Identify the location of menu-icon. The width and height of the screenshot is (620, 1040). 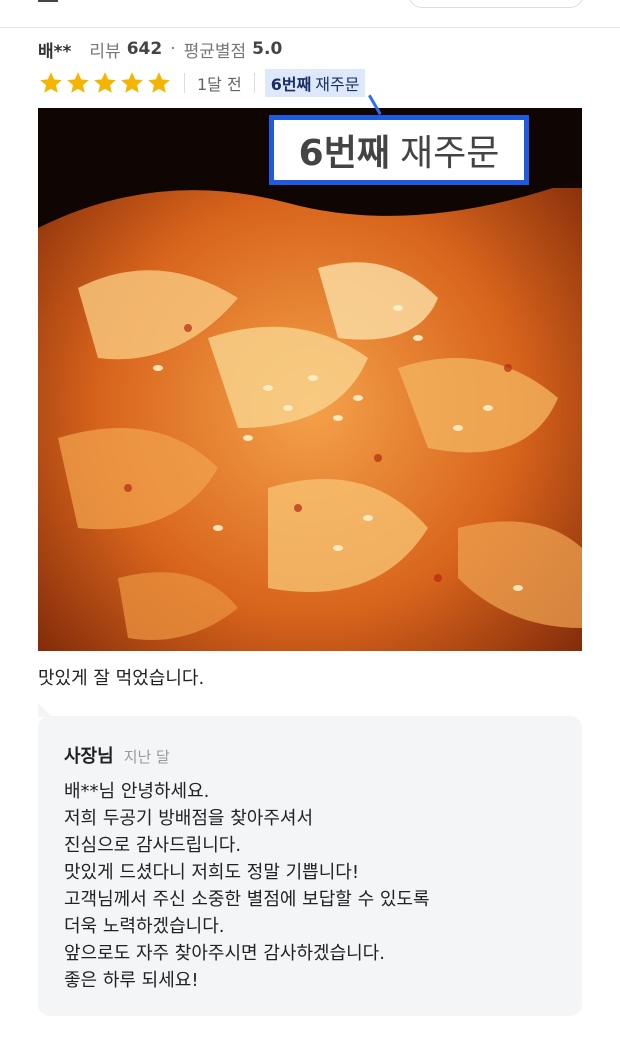
(48, 1).